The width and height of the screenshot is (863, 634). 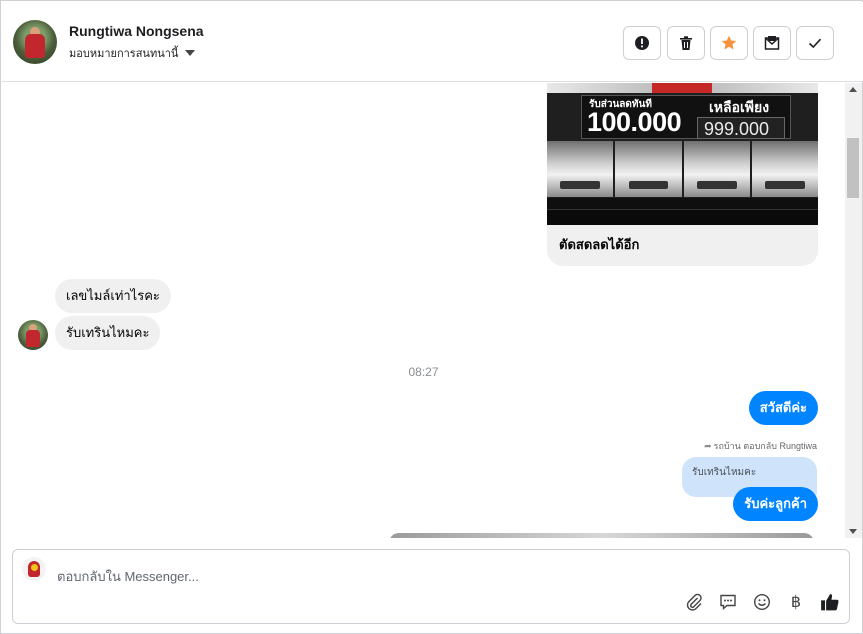 I want to click on message-timestamp: 08:27, so click(x=423, y=372).